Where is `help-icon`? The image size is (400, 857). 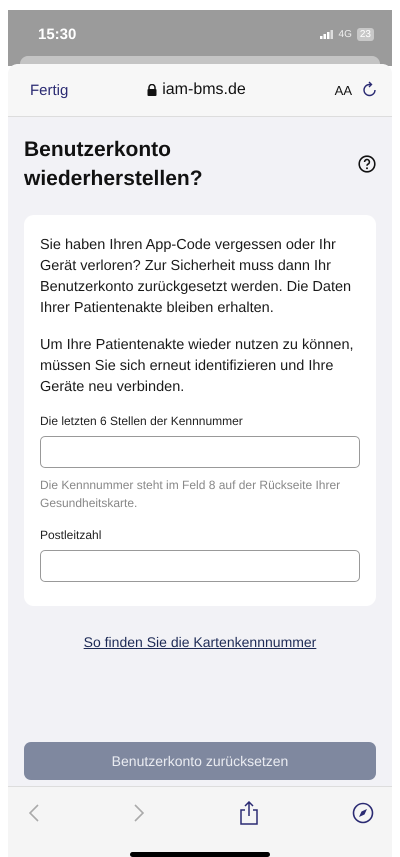
help-icon is located at coordinates (367, 164).